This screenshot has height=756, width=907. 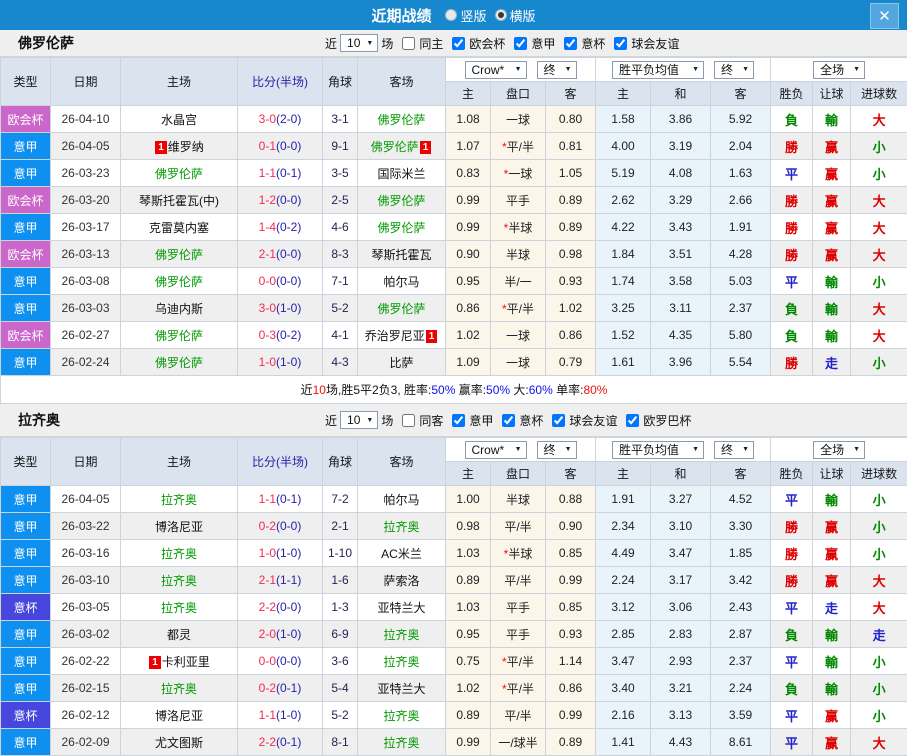 What do you see at coordinates (26, 119) in the screenshot?
I see `league-type-badge: 欧会杯` at bounding box center [26, 119].